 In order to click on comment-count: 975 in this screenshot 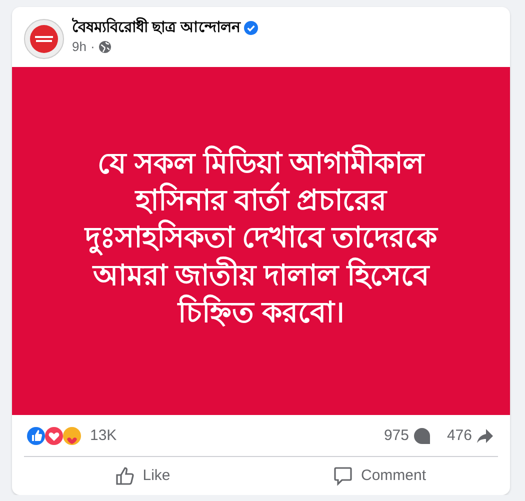, I will do `click(396, 436)`.